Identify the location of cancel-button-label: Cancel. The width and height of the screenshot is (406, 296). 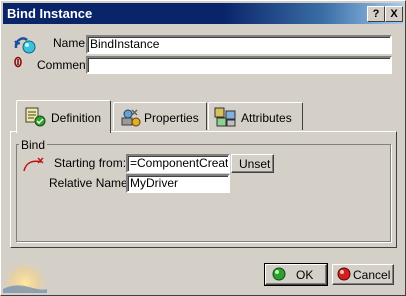
(372, 275).